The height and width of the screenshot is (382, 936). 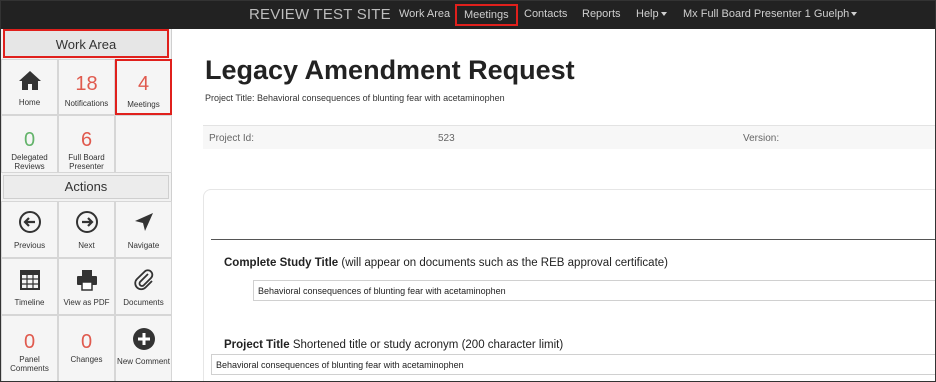 What do you see at coordinates (143, 361) in the screenshot?
I see `action-new-comment-label: New Comment` at bounding box center [143, 361].